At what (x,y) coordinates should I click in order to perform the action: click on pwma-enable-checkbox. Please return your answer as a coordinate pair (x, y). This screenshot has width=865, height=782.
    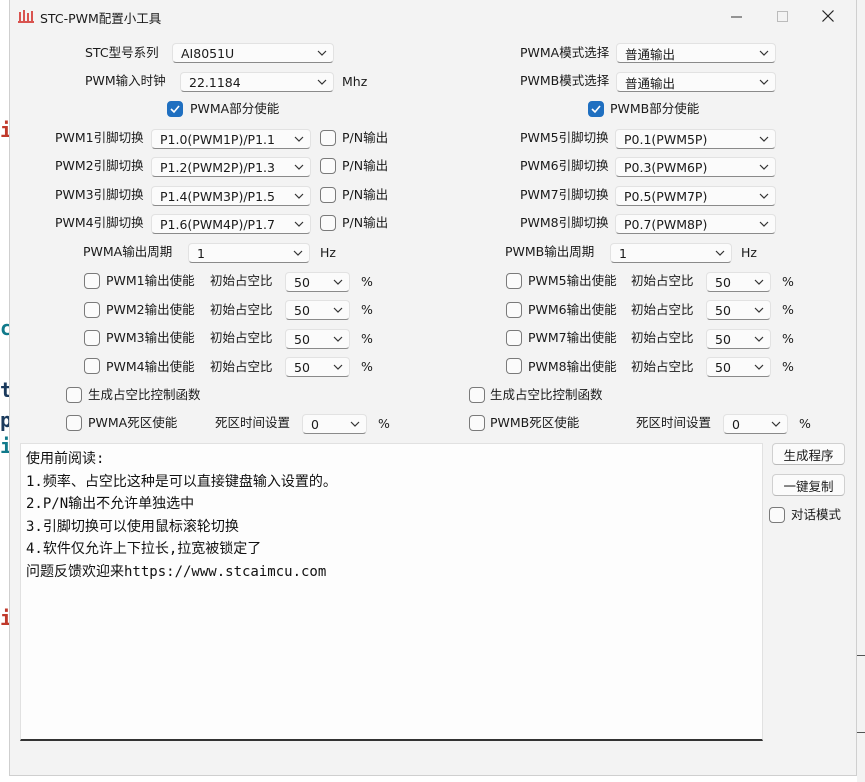
    Looking at the image, I should click on (175, 109).